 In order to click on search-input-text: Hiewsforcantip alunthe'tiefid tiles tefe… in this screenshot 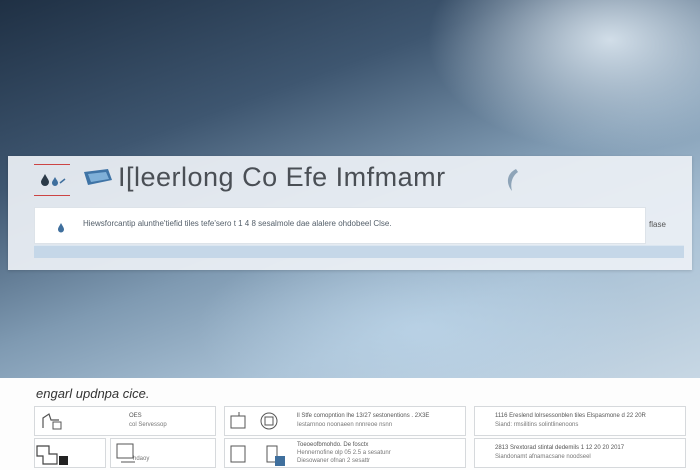, I will do `click(237, 223)`.